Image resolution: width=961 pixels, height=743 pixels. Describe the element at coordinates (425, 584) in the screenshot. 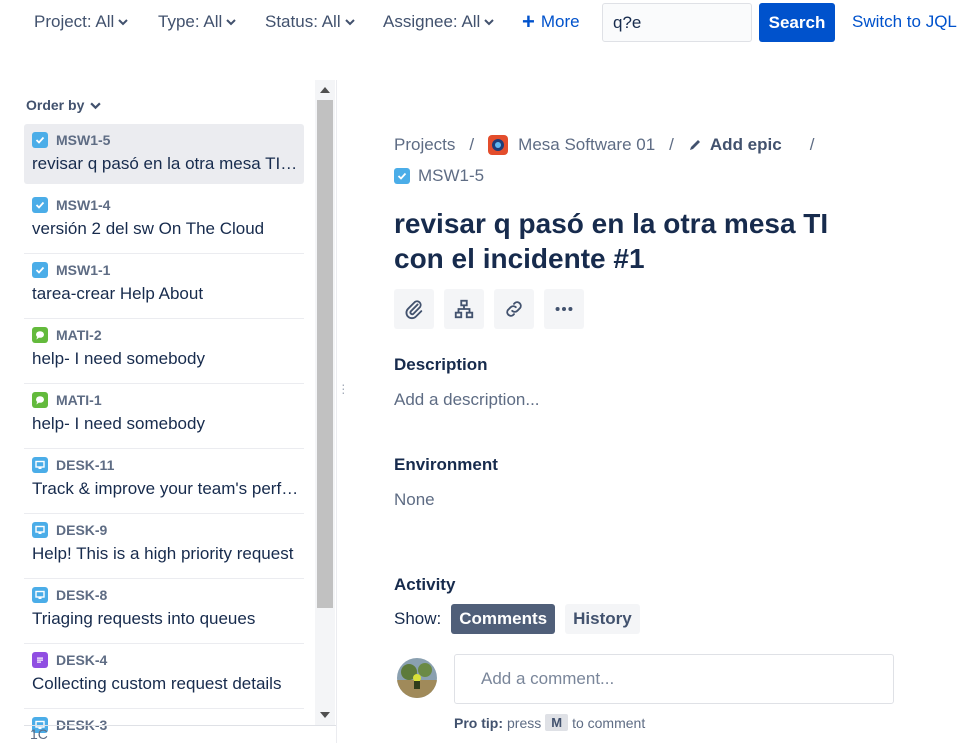

I see `activity-label: Activity` at that location.